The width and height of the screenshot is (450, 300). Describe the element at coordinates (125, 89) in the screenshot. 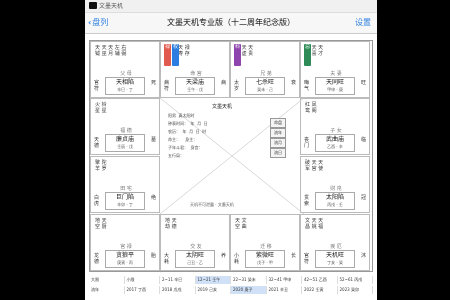

I see `palace-stem-branch: 辛巳 · 丁` at that location.